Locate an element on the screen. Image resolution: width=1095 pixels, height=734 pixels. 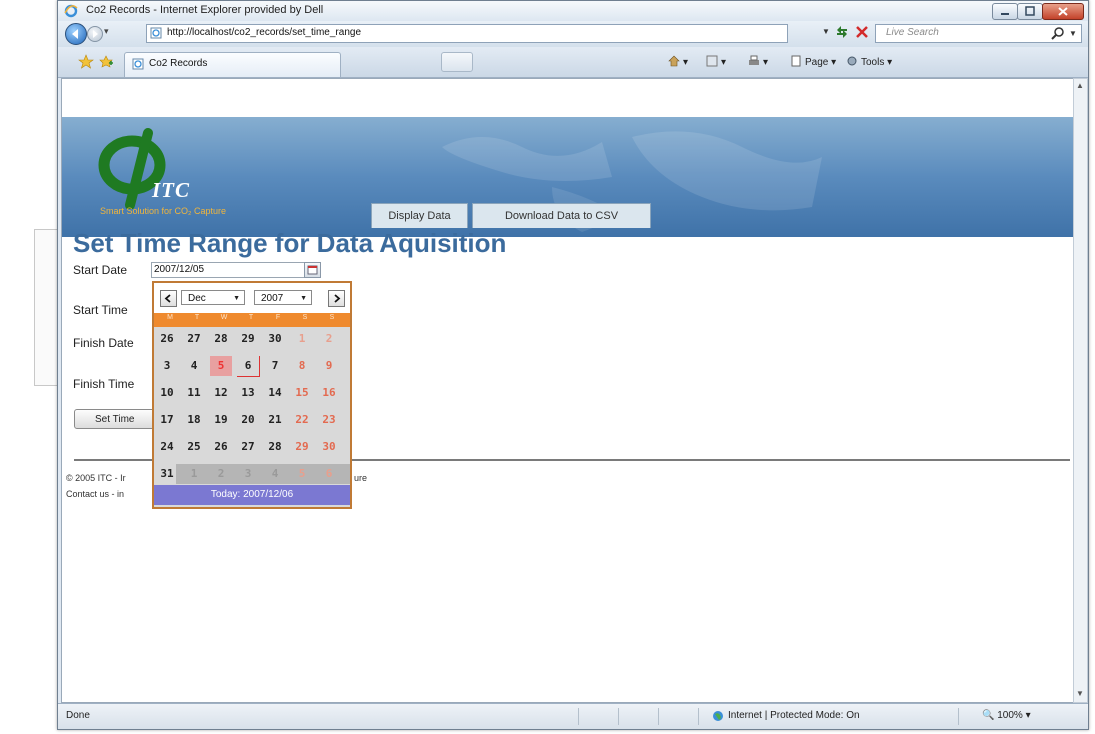
maximize-button is located at coordinates (1030, 11).